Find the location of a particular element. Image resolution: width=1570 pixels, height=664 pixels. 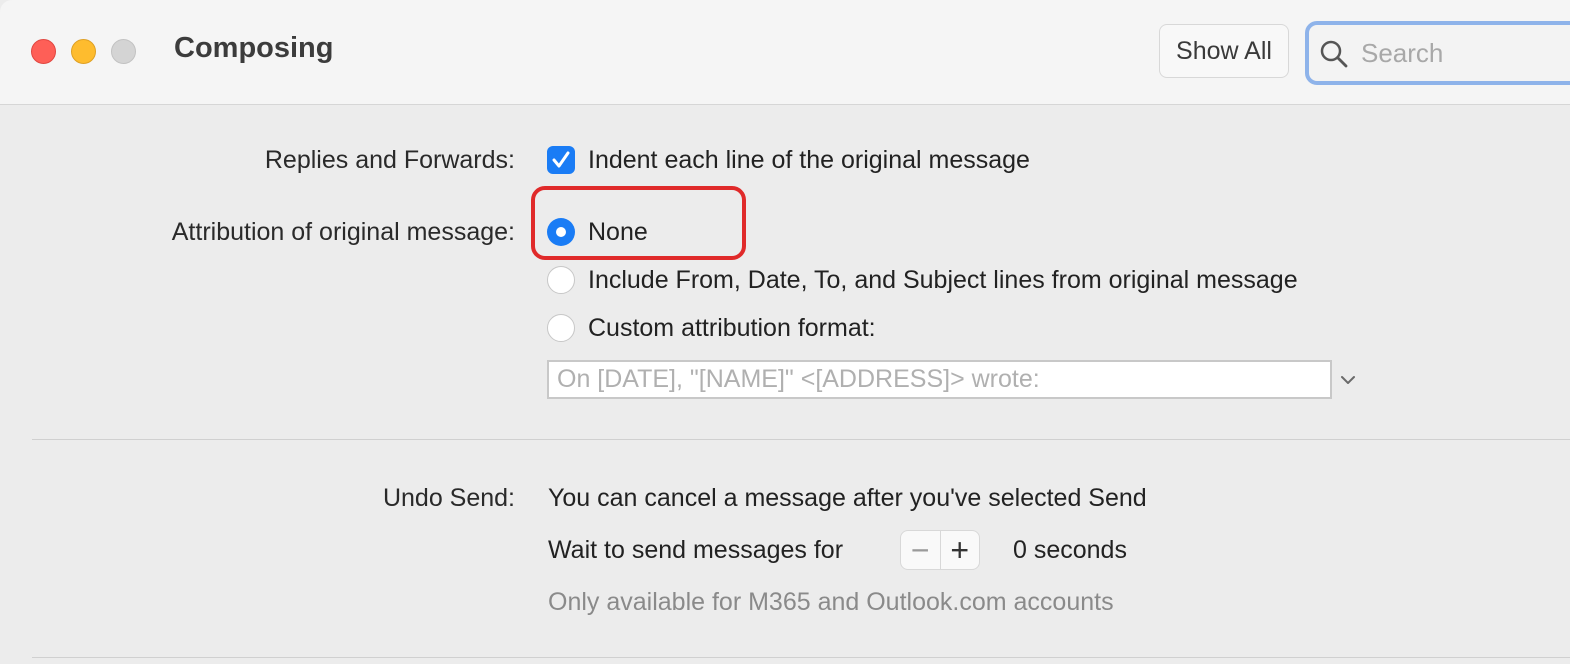

attribution-label: Attribution of original message: is located at coordinates (343, 232).